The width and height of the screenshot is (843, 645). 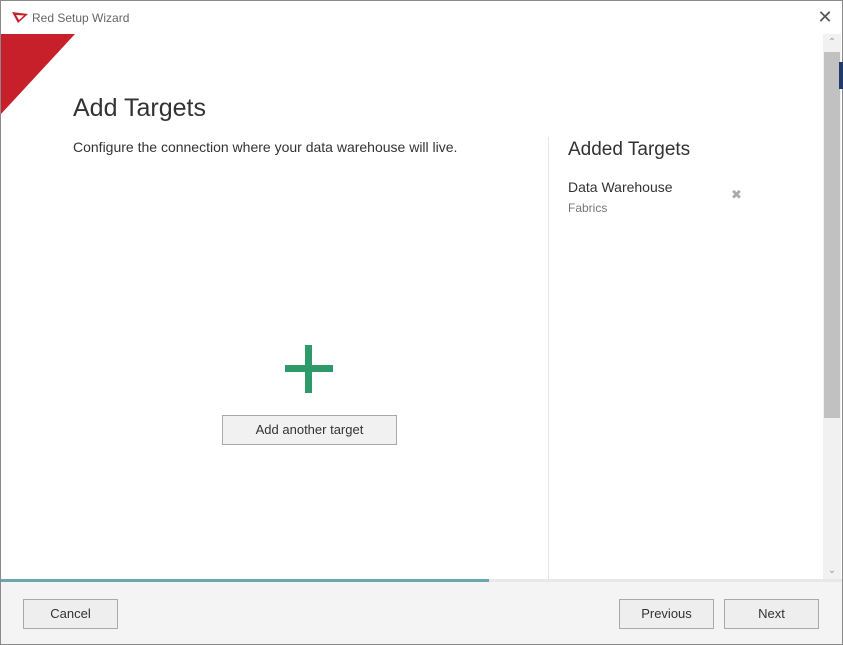 I want to click on scroll-up-icon: ⌃, so click(x=832, y=42).